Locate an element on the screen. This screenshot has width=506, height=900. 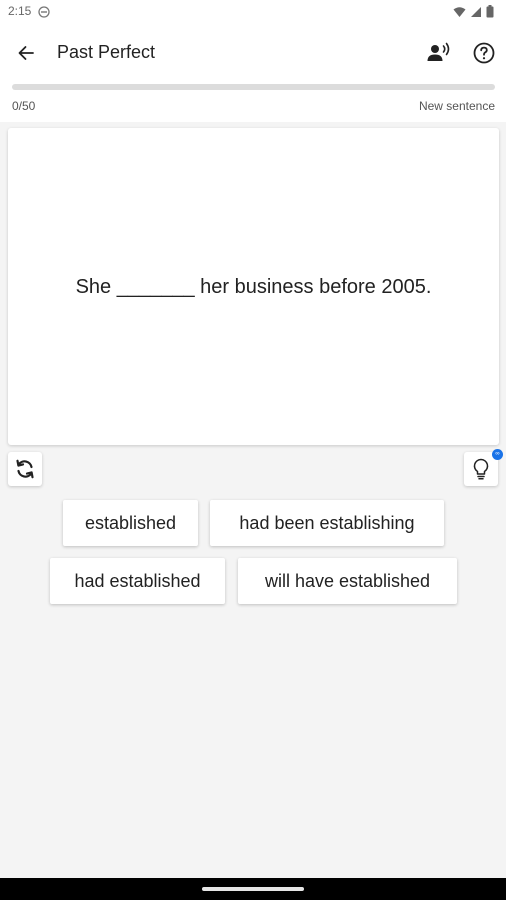
help-button is located at coordinates (484, 53).